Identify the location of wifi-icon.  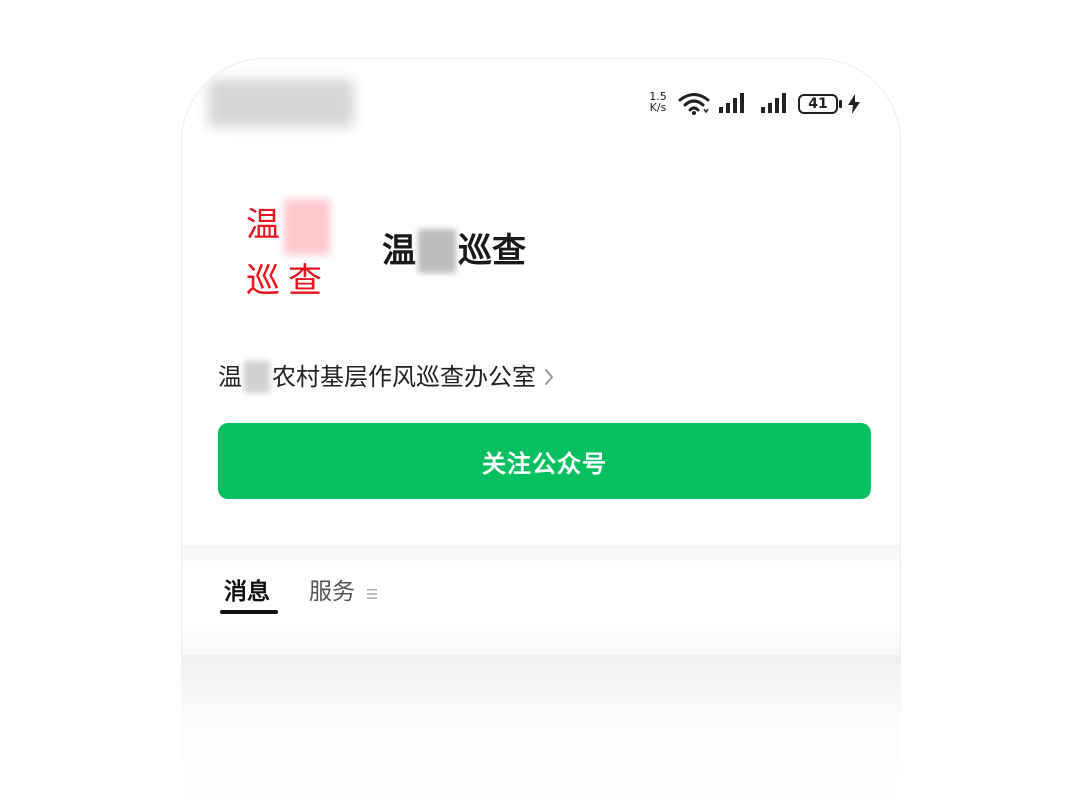
(694, 104).